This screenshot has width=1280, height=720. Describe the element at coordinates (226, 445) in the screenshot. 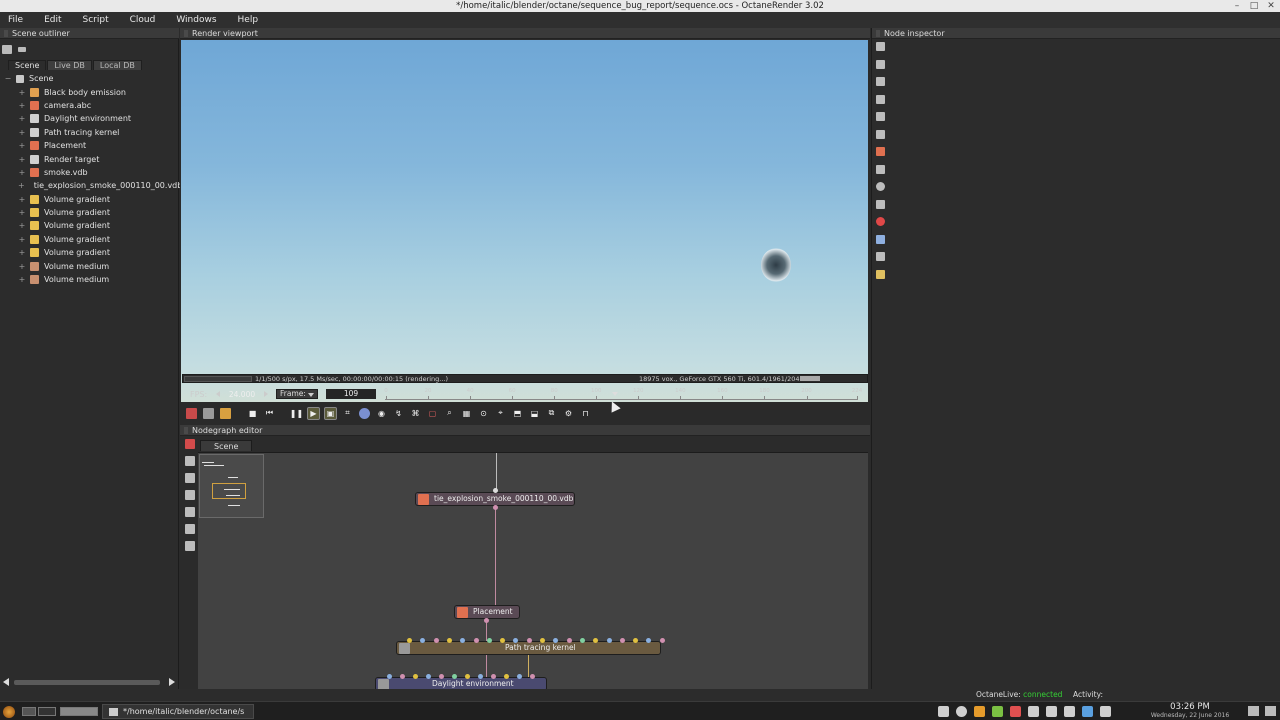

I see `nodegraph-tab-scene: Scene` at that location.